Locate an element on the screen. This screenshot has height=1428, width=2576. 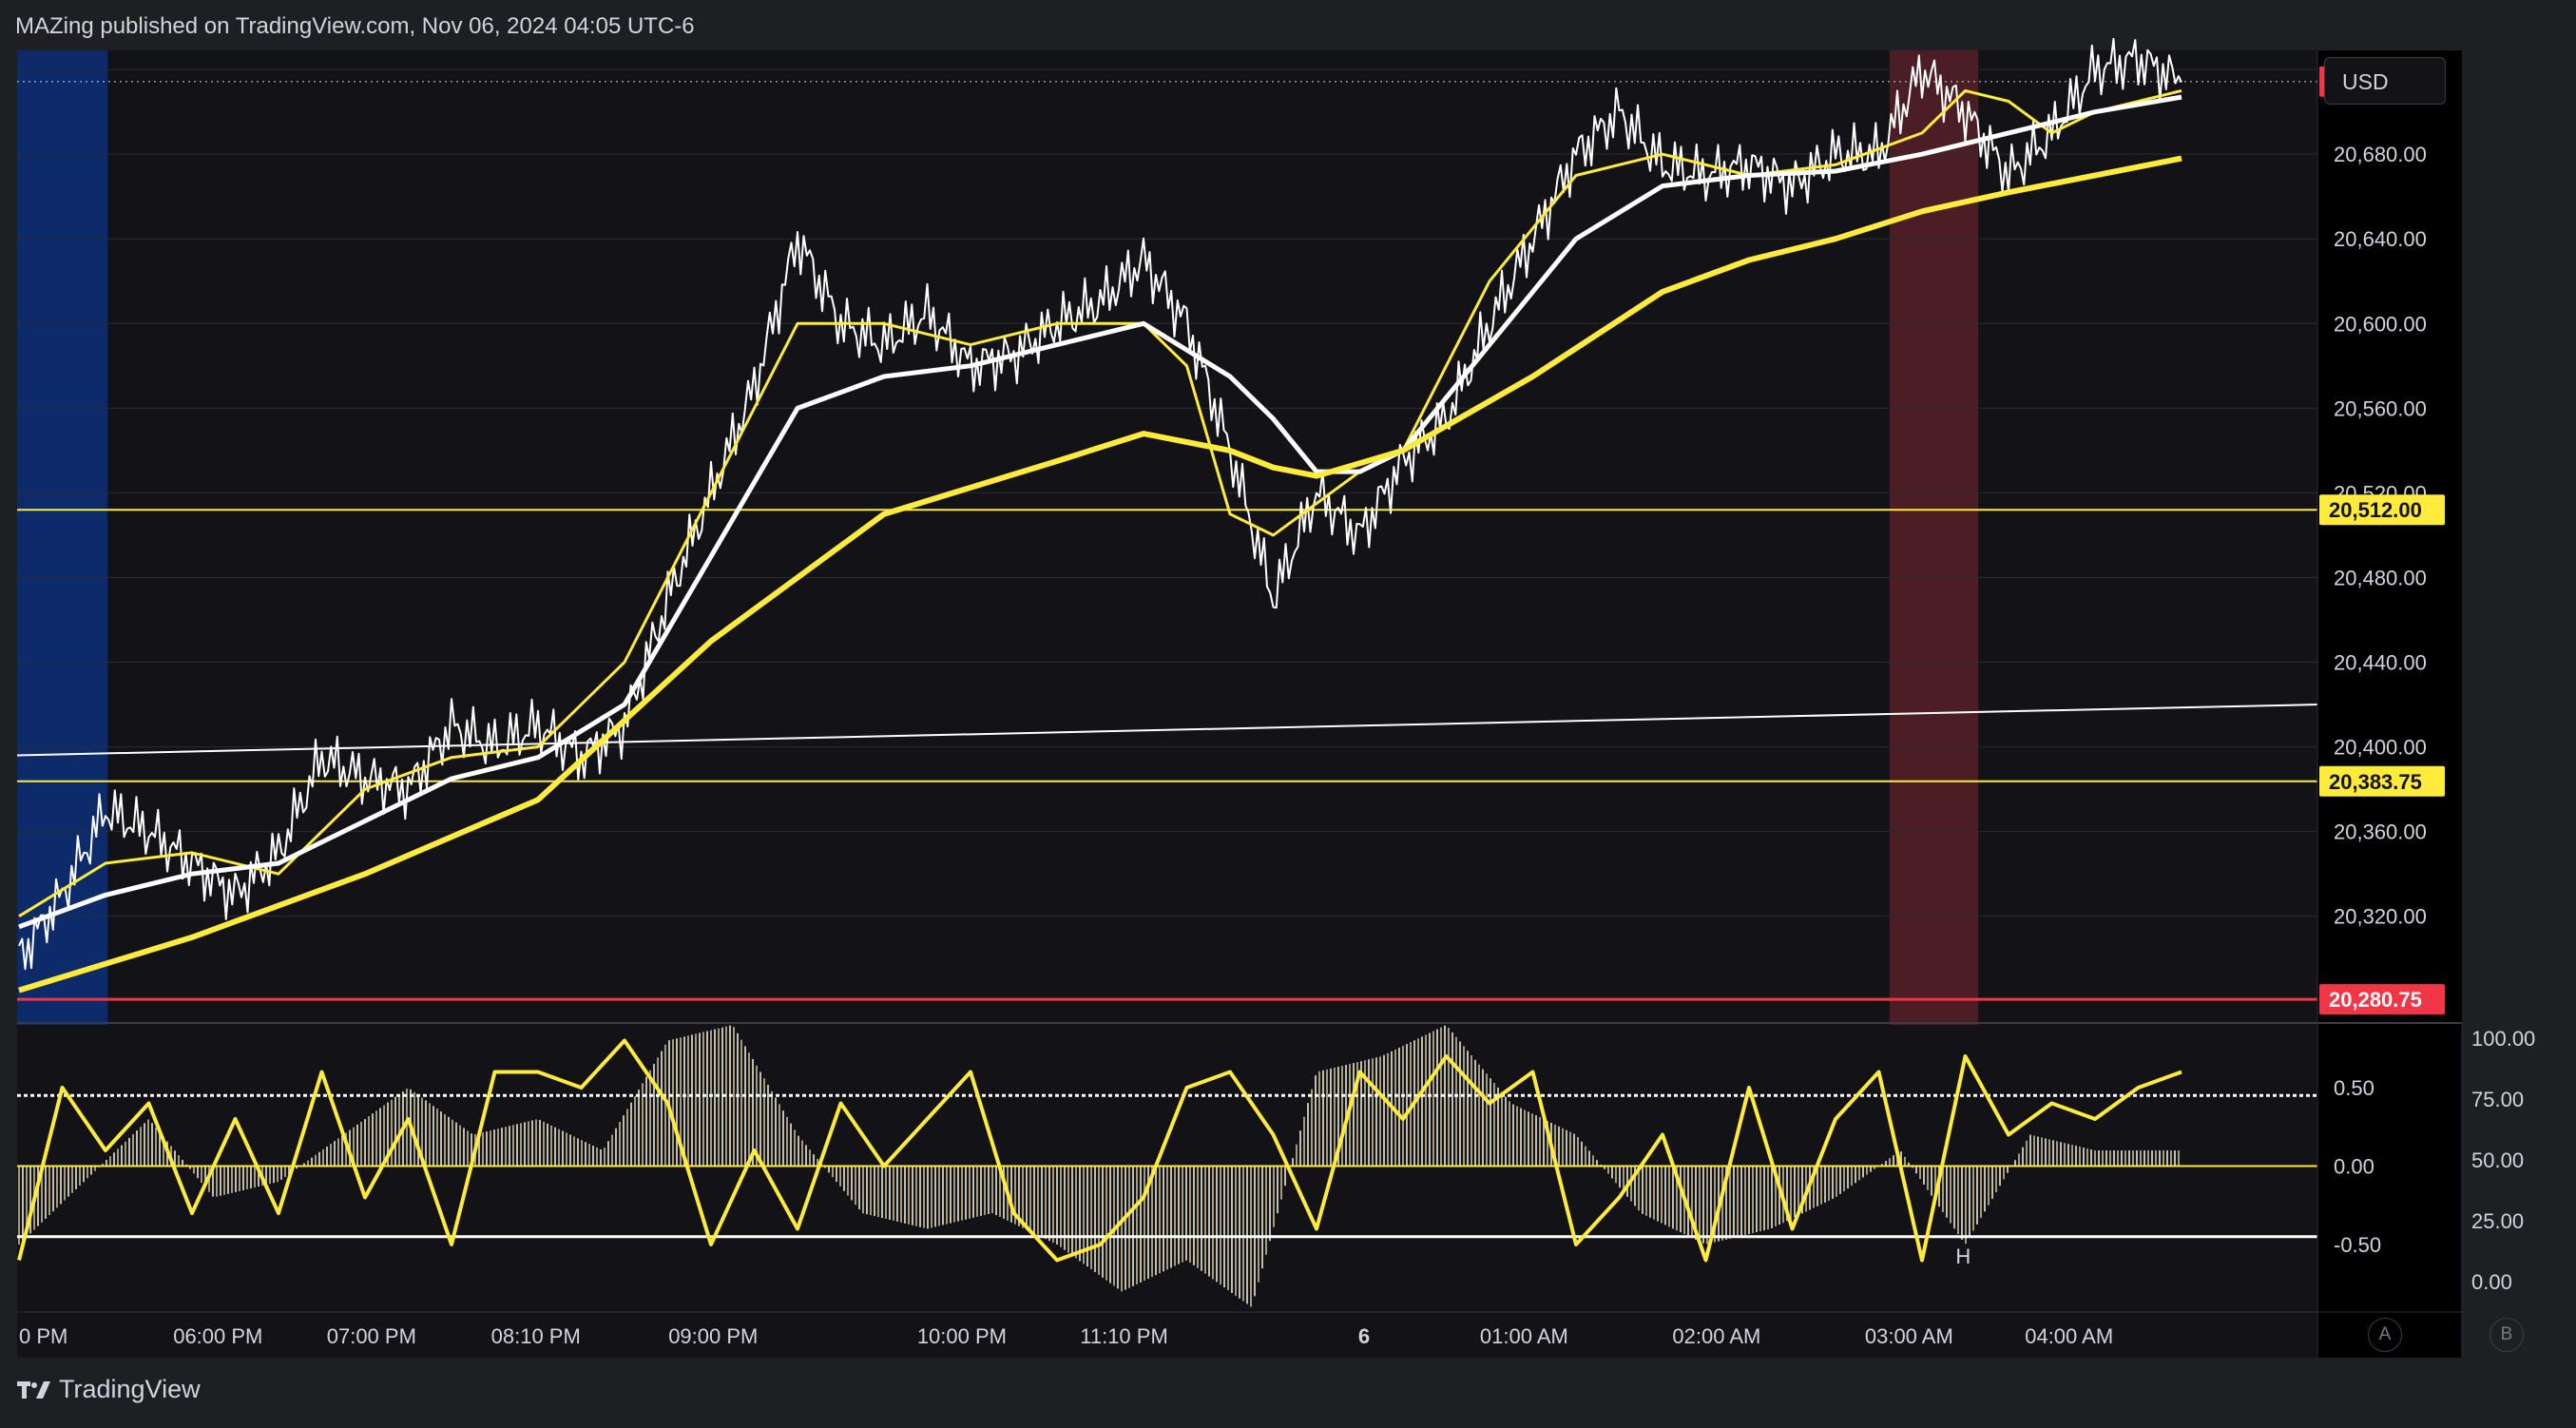
time-tick-label: 02:00 AM is located at coordinates (1716, 1336).